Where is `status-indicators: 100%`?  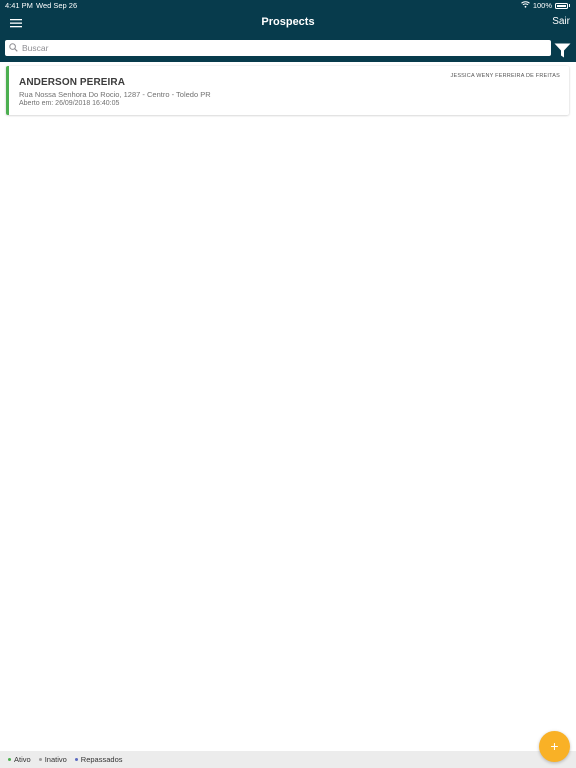
status-indicators: 100% is located at coordinates (545, 5).